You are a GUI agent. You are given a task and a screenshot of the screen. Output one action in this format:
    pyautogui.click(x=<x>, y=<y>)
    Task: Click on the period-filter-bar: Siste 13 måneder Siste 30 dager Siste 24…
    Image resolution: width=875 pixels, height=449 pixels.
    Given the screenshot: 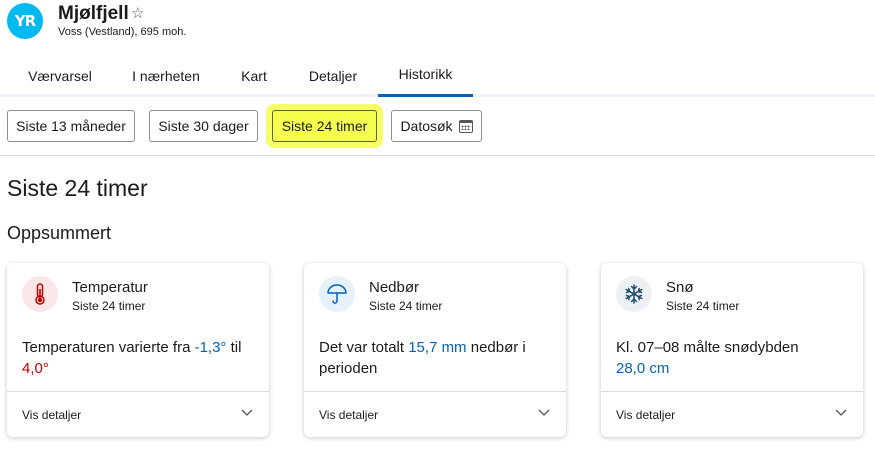 What is the action you would take?
    pyautogui.click(x=437, y=126)
    